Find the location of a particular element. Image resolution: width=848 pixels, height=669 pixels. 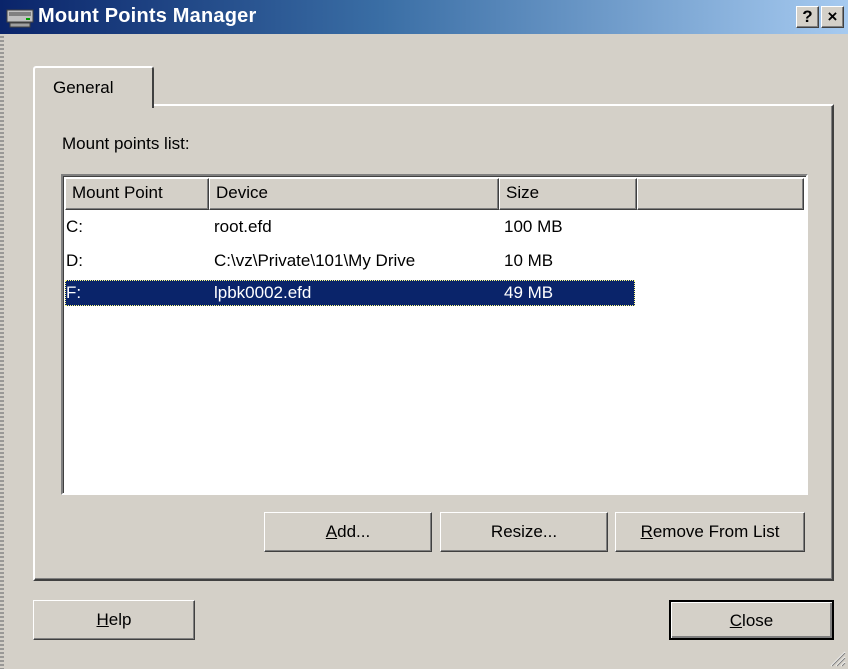

list-row: D: C:\vz\Private\101\My Drive 10 MB is located at coordinates (350, 261).